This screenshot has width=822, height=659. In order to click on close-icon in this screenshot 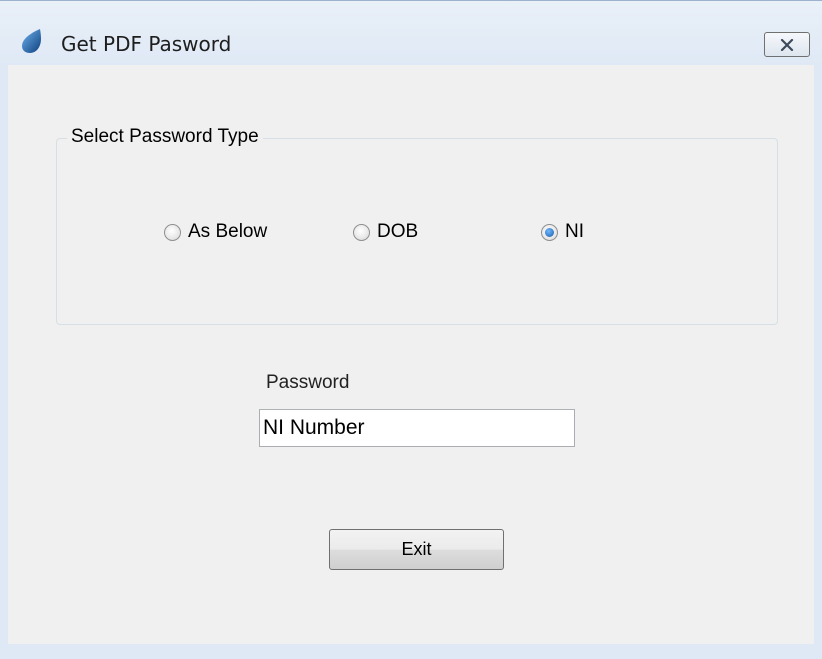, I will do `click(787, 44)`.